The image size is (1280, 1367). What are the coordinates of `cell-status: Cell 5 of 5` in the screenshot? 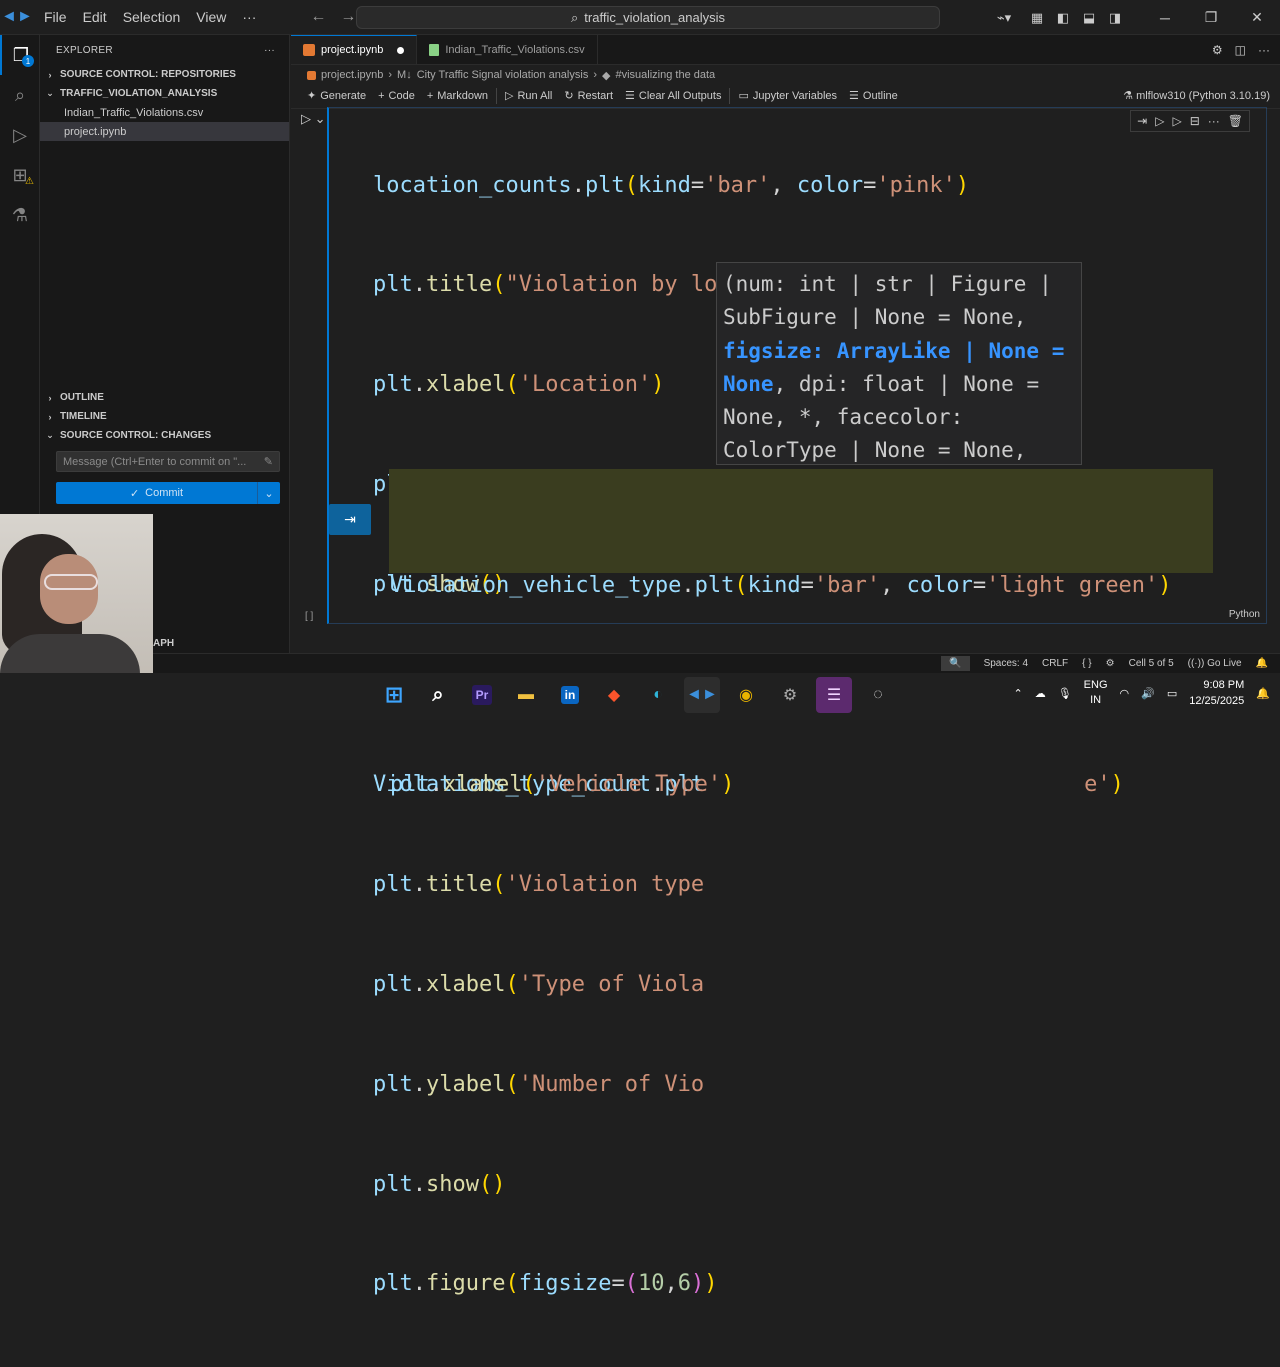 It's located at (1151, 663).